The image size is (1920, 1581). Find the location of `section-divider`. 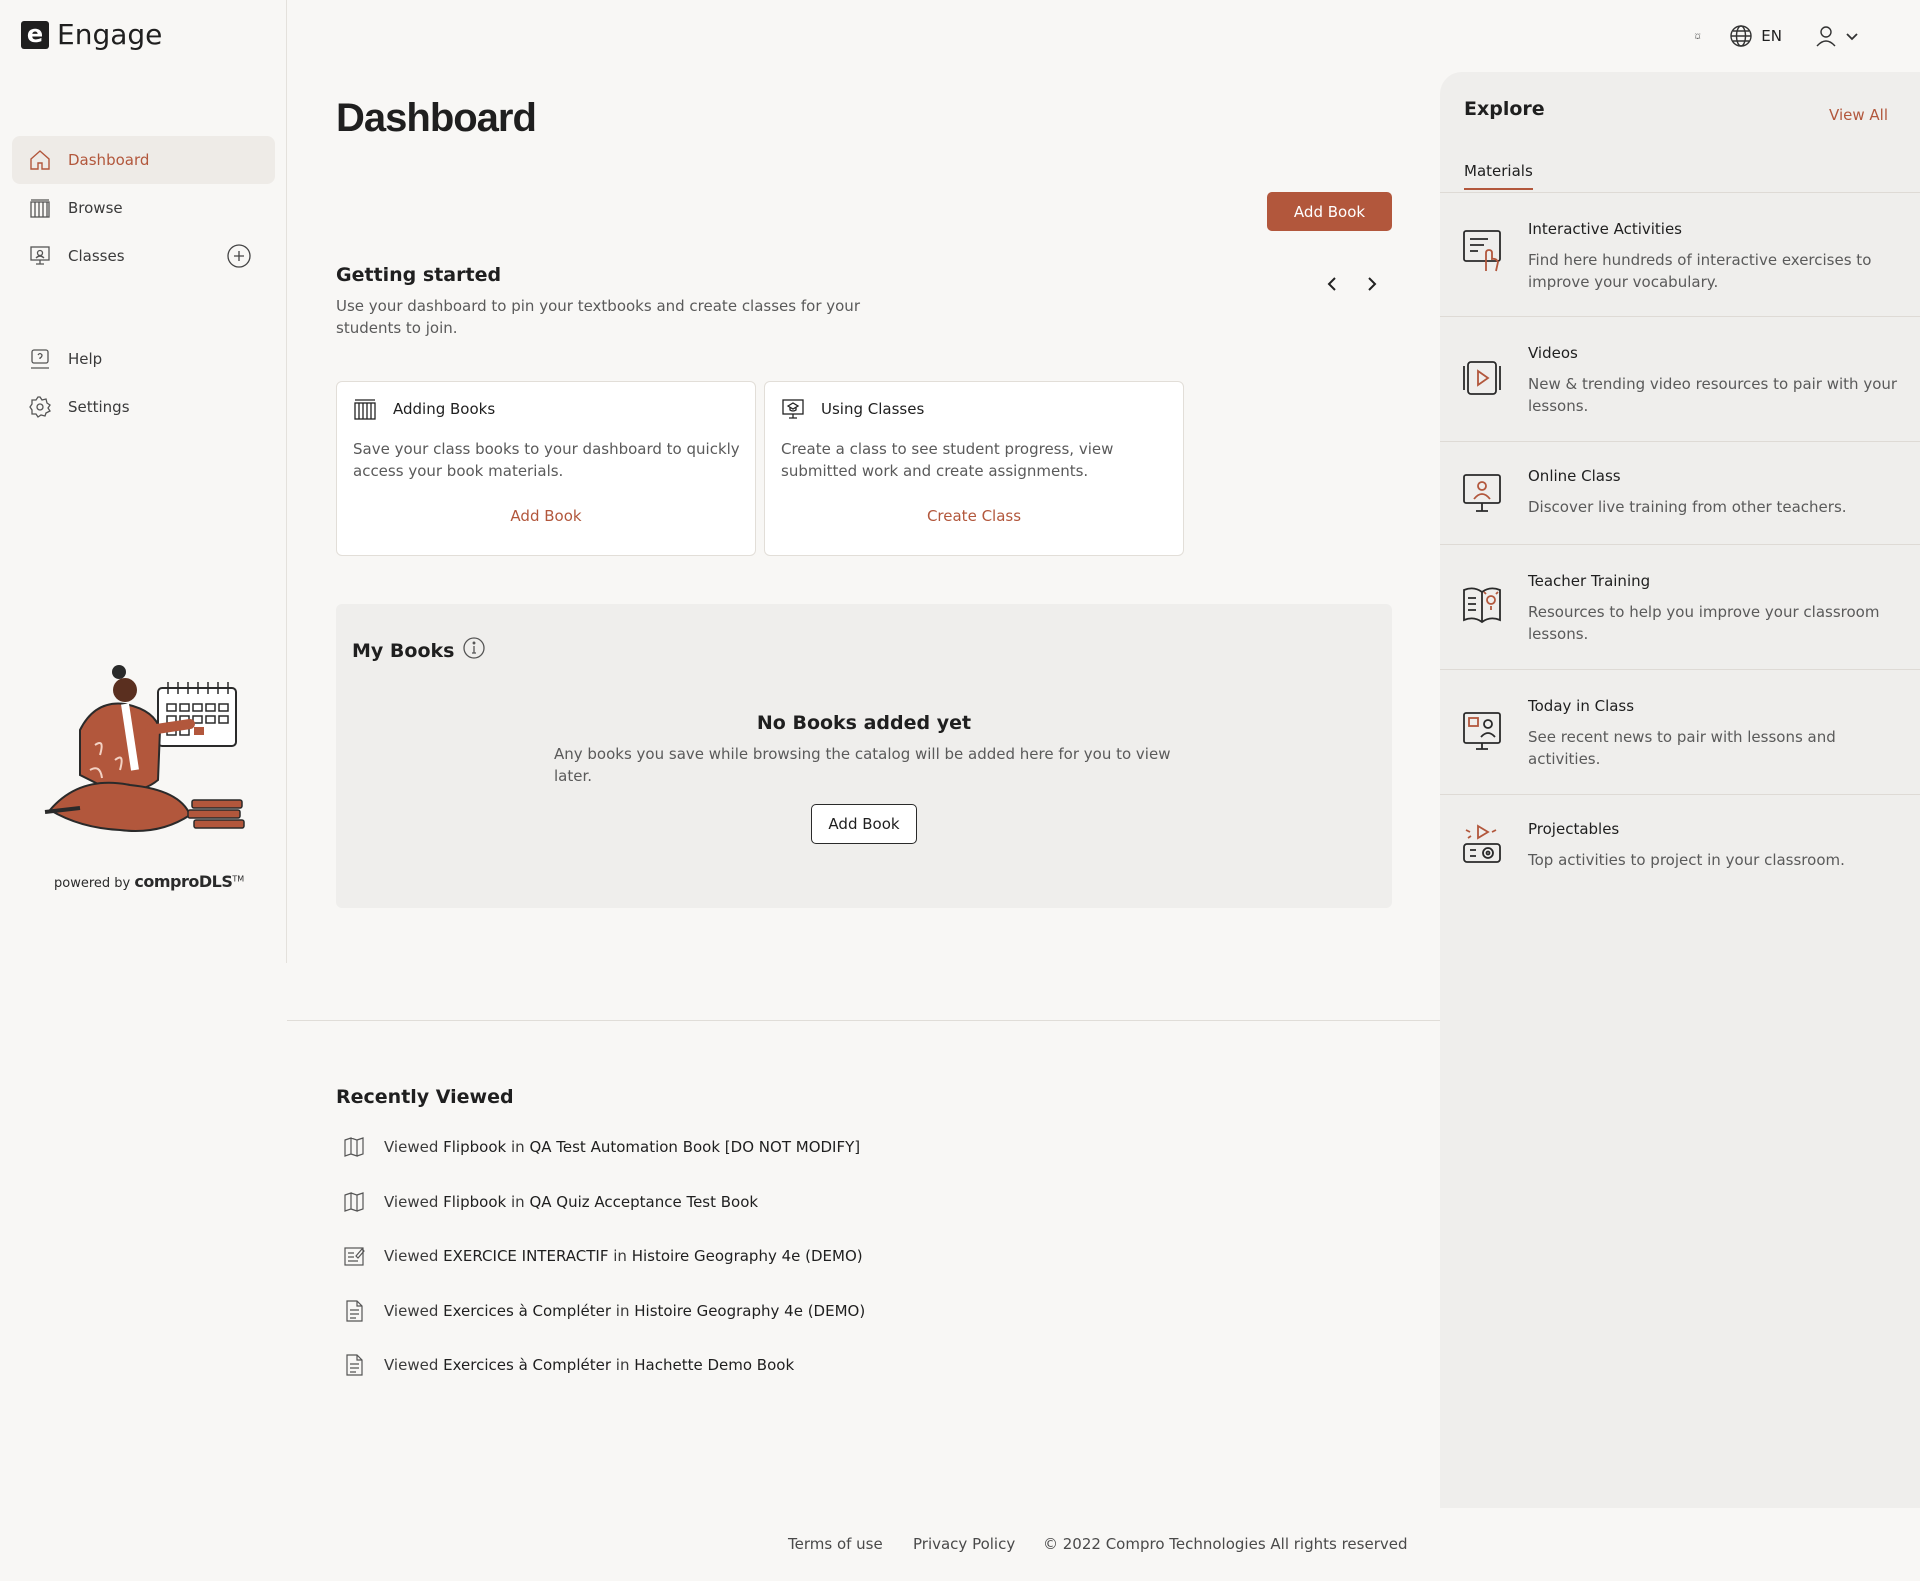

section-divider is located at coordinates (863, 1020).